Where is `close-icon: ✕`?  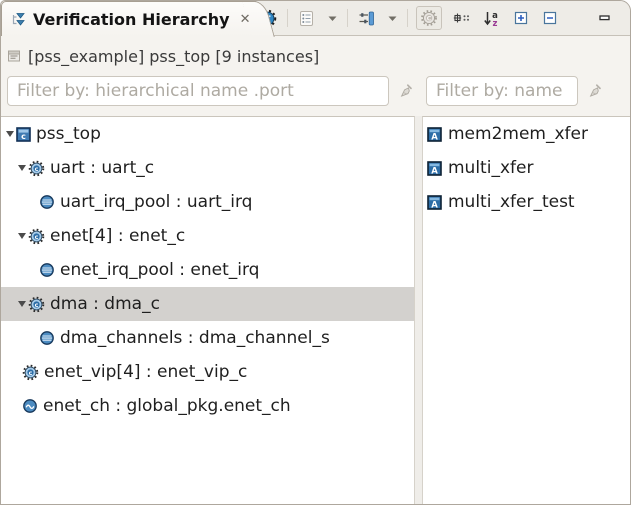
close-icon: ✕ is located at coordinates (245, 19).